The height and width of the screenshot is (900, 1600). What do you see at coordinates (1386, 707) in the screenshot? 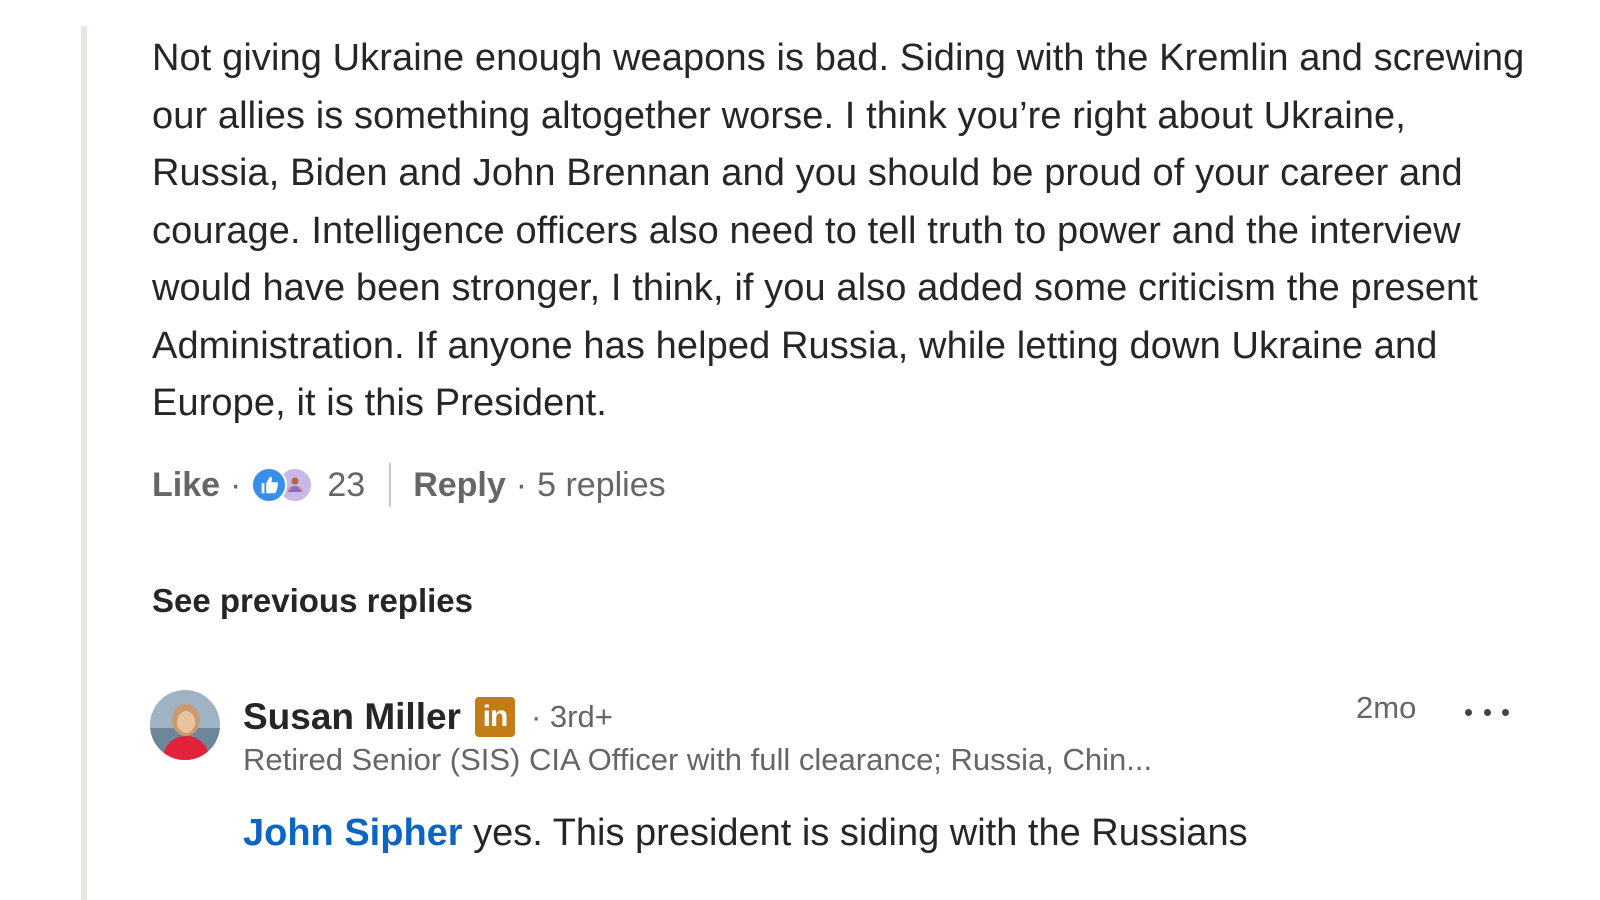
I see `reply-timestamp: 2mo` at bounding box center [1386, 707].